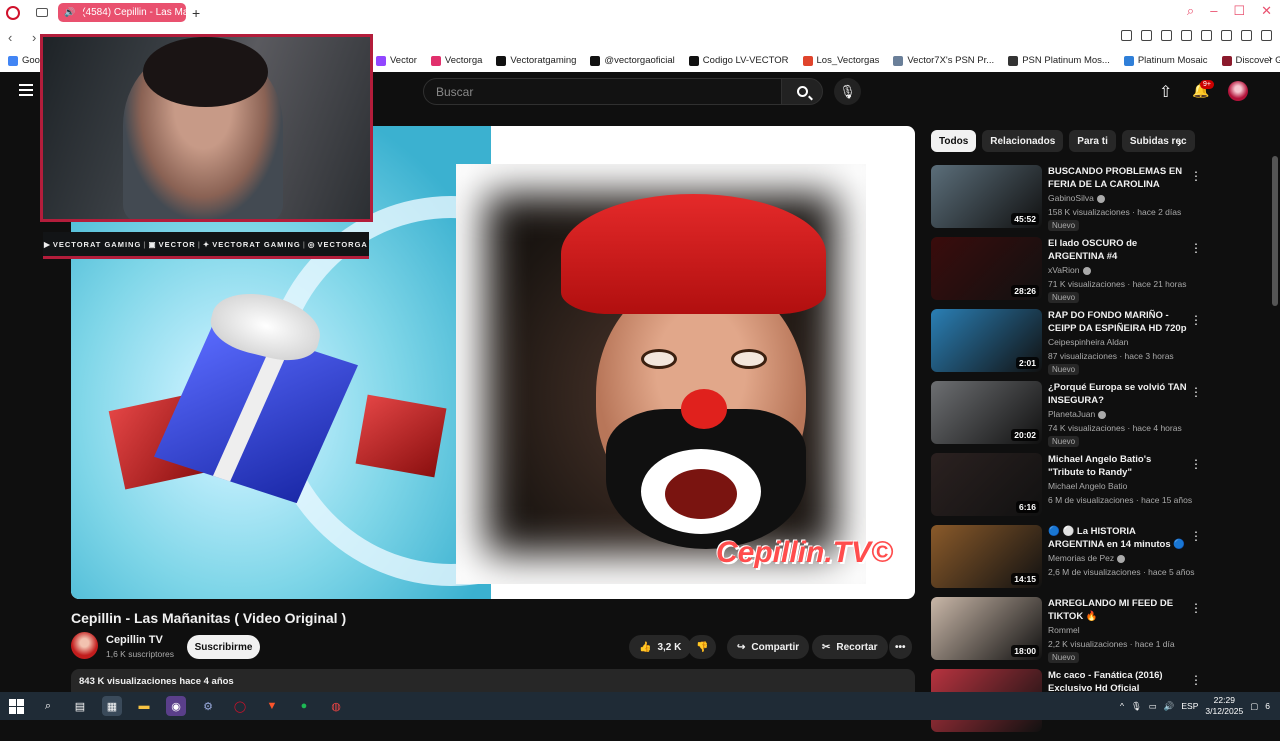 The width and height of the screenshot is (1280, 741). Describe the element at coordinates (69, 12) in the screenshot. I see `speaker-icon: 🔊` at that location.